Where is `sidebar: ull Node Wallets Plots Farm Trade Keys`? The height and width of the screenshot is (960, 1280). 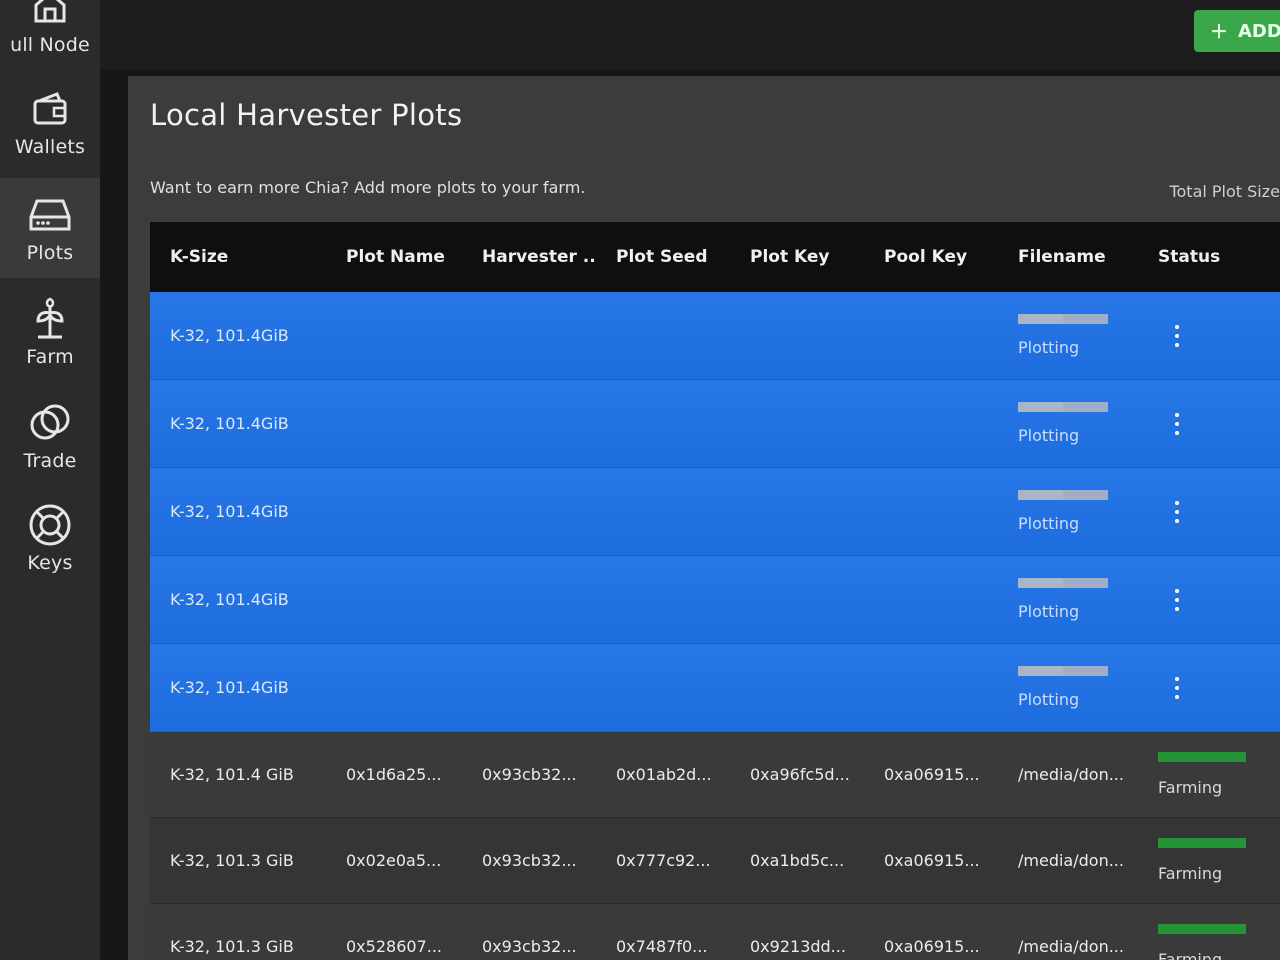
sidebar: ull Node Wallets Plots Farm Trade Keys is located at coordinates (50, 480).